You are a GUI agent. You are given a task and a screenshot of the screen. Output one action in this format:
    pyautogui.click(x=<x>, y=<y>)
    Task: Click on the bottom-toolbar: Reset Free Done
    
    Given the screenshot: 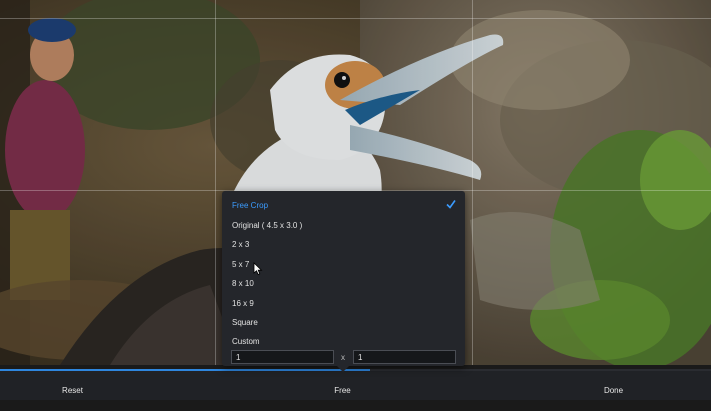 What is the action you would take?
    pyautogui.click(x=355, y=385)
    